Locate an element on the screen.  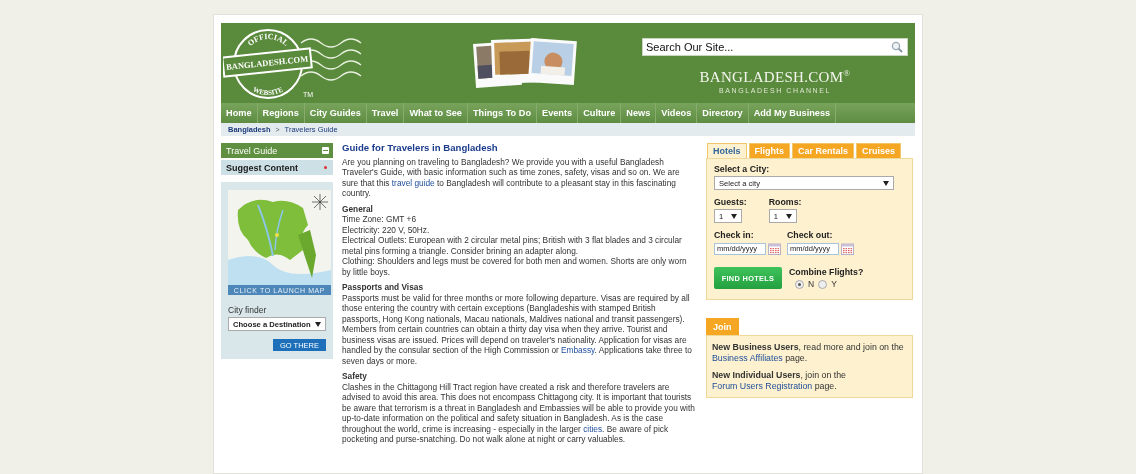
paragraph: Are you planning on traveling to Bangladesh? We provide you with a useful Bangladesh Traveler's Guide, with basic information such as time zones, safety, visas and so on. We are sure that this travel guide to Bangladesh will contribute to a pleasant stay in this fascinating country. is located at coordinates (511, 177).